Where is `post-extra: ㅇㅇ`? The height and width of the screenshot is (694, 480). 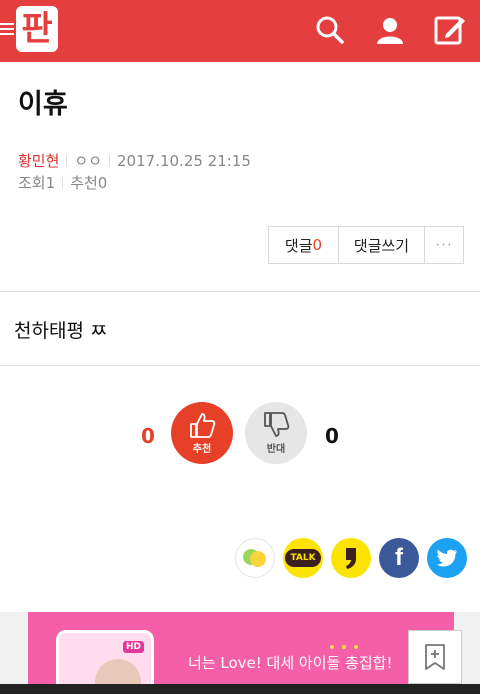 post-extra: ㅇㅇ is located at coordinates (88, 161).